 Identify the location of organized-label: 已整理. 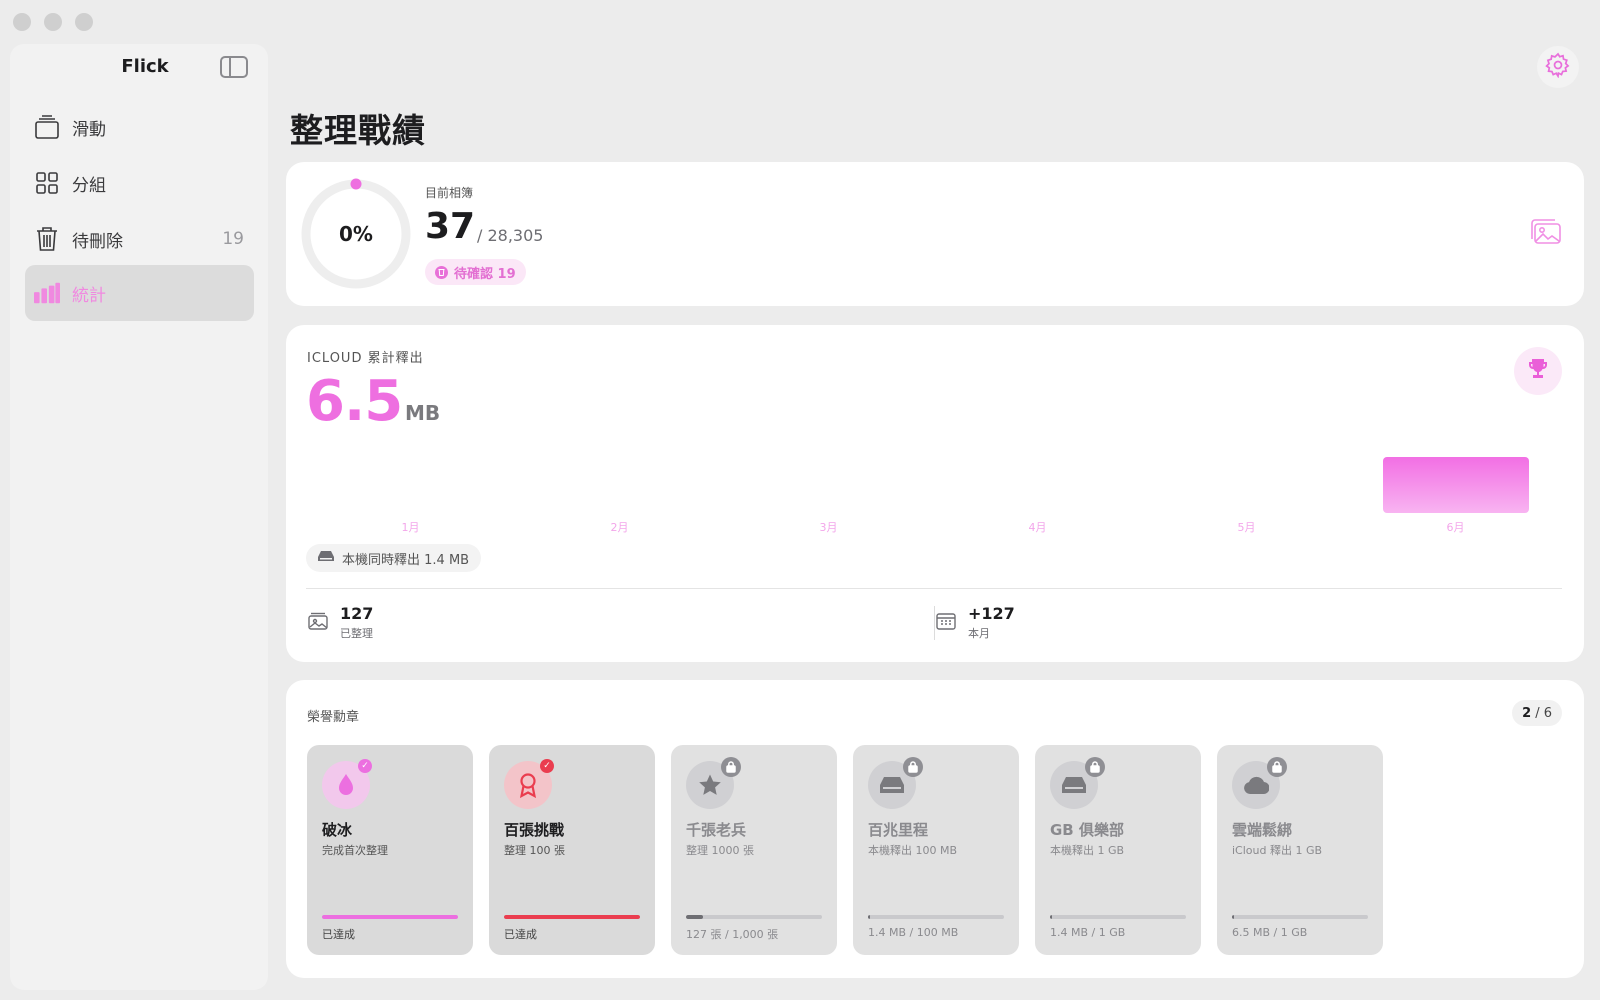
(356, 633).